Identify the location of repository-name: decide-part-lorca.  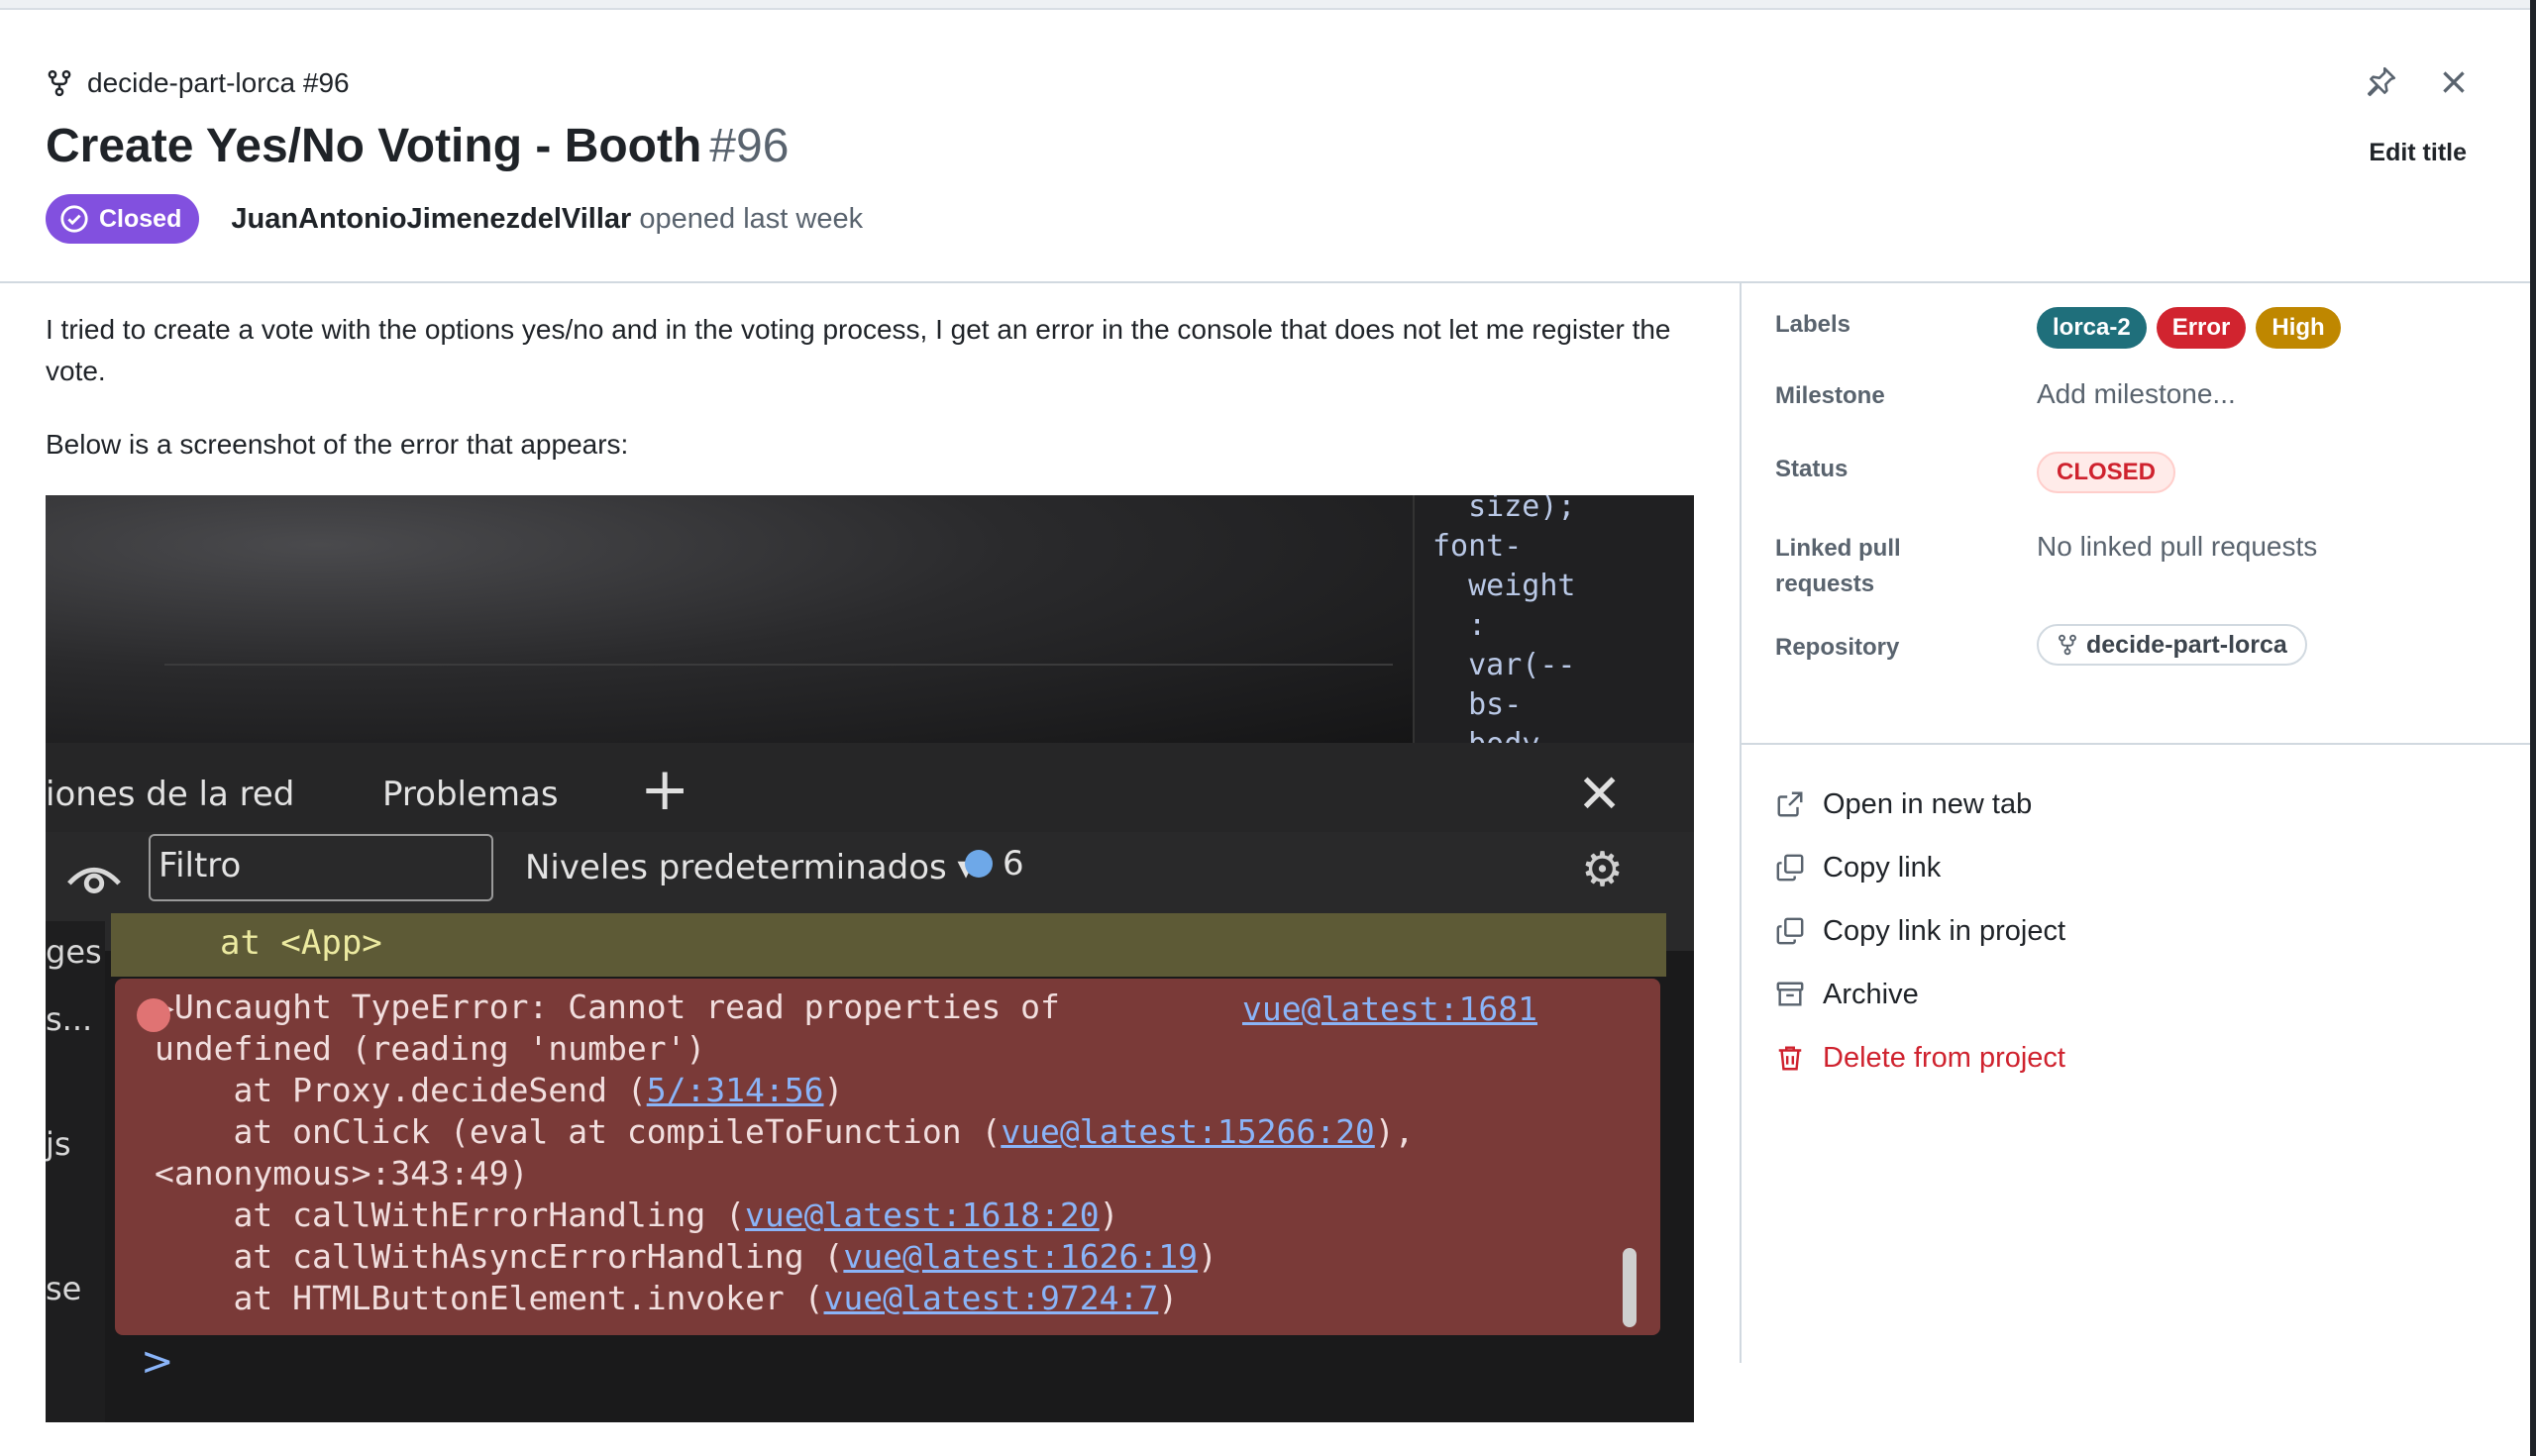
(2186, 644).